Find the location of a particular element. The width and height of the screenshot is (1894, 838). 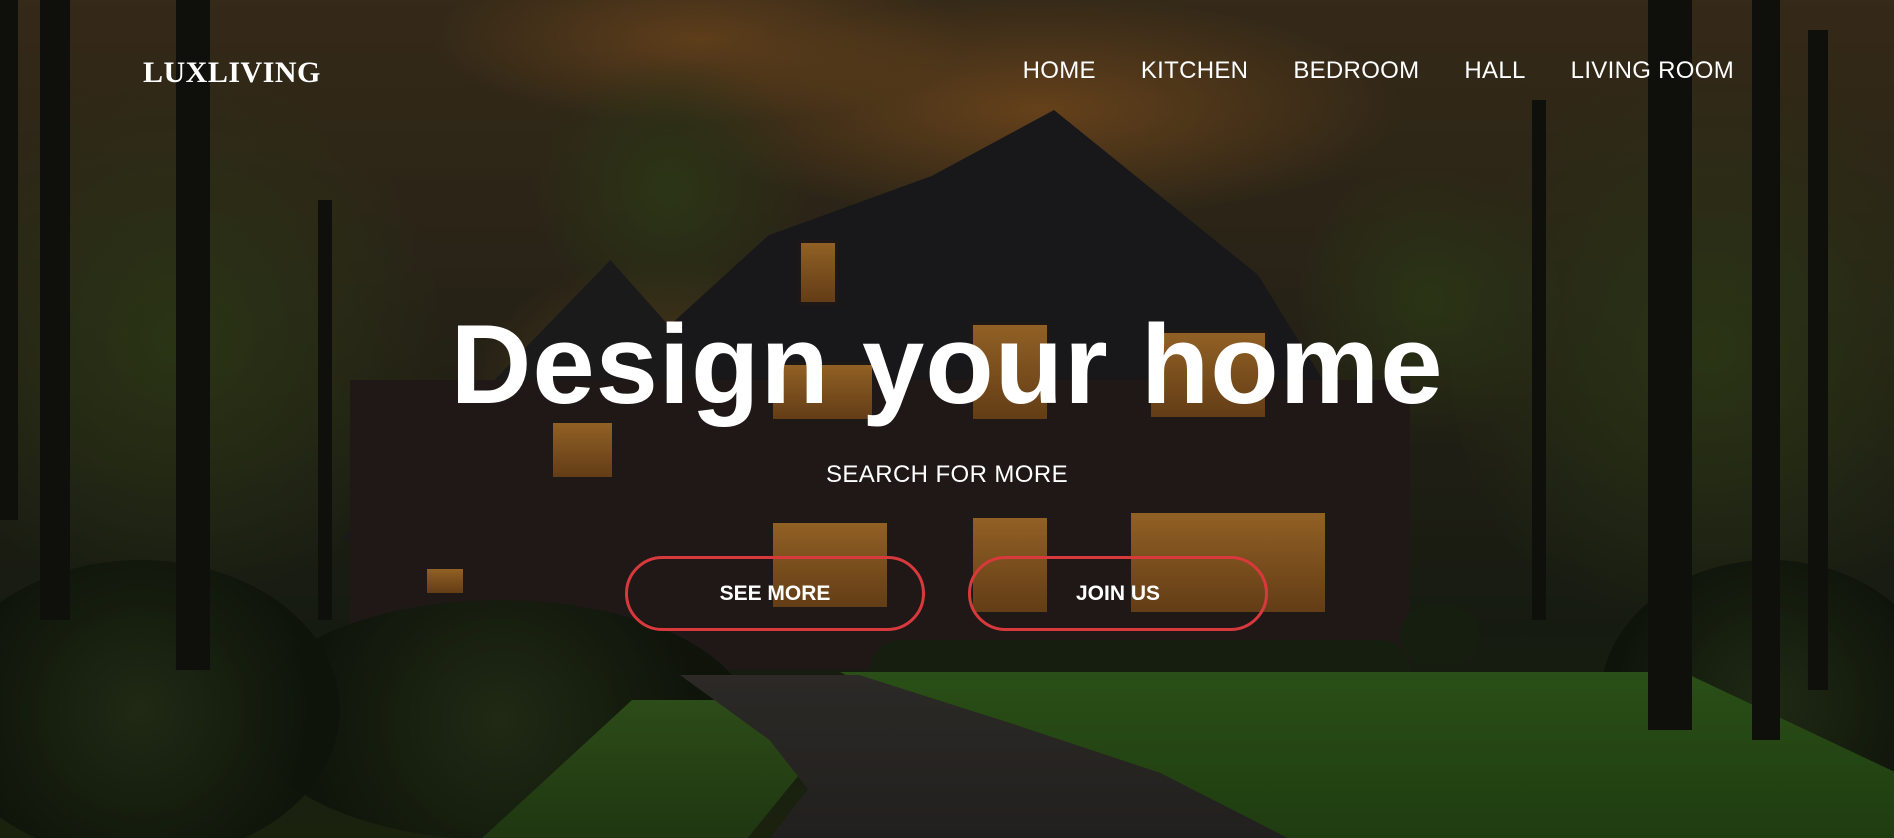

hero-headline: Design your home is located at coordinates (947, 364).